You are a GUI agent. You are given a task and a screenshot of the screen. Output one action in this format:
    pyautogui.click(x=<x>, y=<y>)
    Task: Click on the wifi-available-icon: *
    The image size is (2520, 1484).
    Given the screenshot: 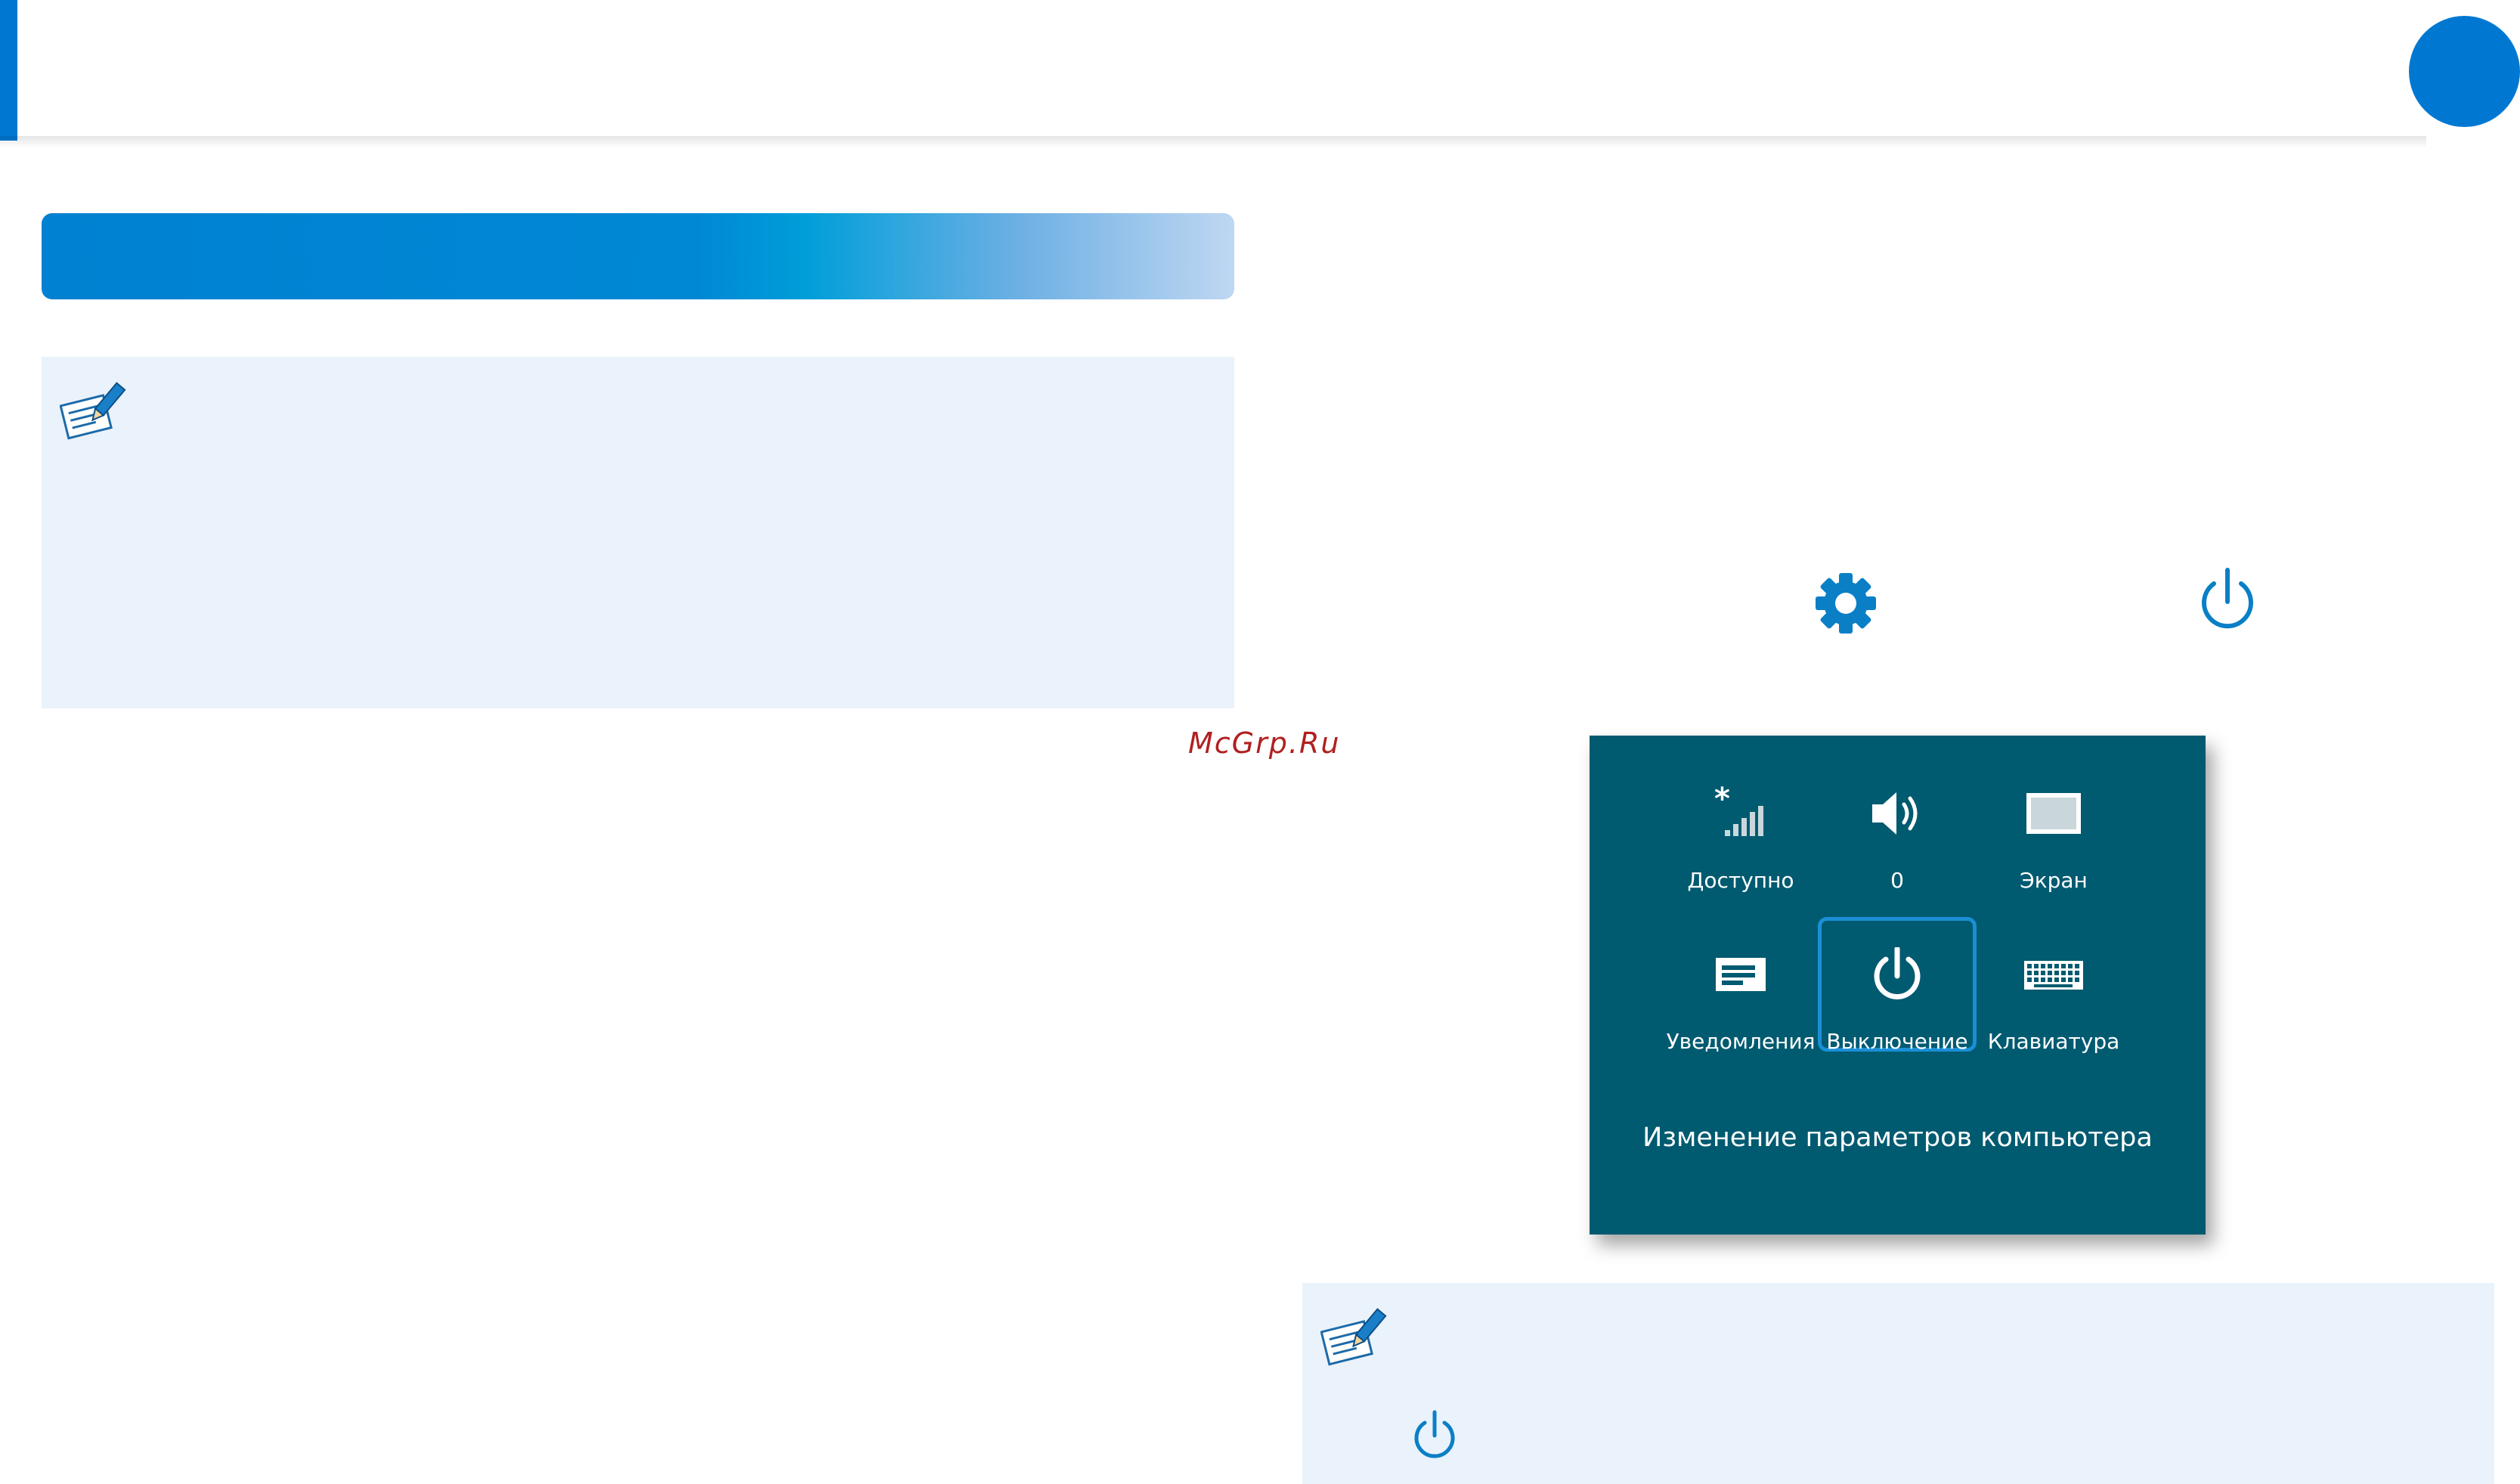 What is the action you would take?
    pyautogui.click(x=1741, y=812)
    